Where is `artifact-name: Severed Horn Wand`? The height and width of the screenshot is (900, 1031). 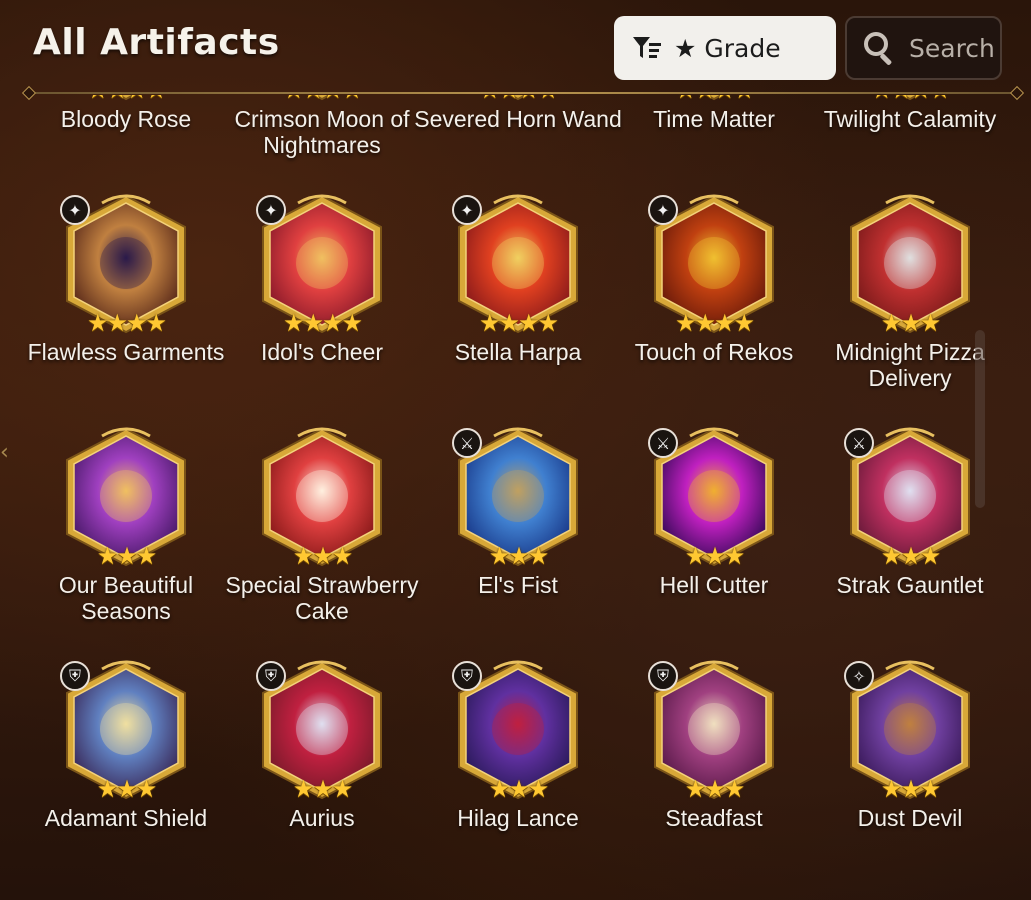 artifact-name: Severed Horn Wand is located at coordinates (518, 119).